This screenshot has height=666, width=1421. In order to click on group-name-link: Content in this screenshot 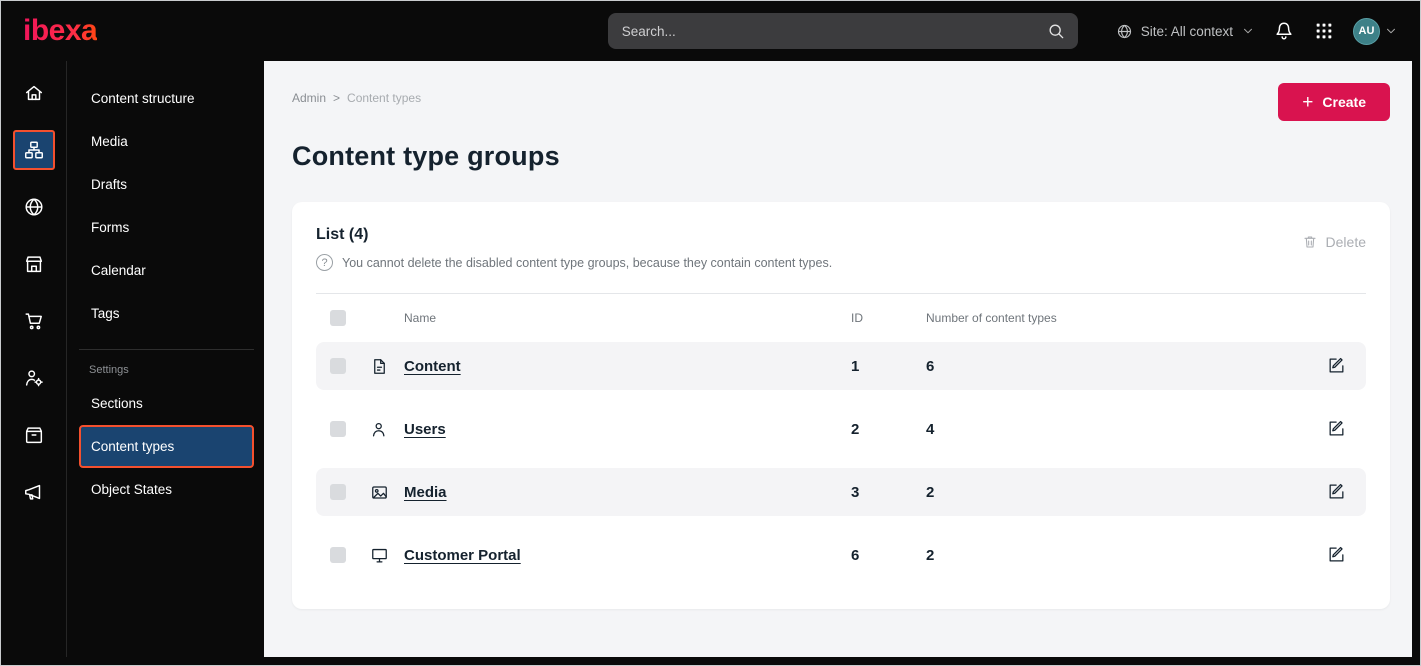, I will do `click(627, 366)`.